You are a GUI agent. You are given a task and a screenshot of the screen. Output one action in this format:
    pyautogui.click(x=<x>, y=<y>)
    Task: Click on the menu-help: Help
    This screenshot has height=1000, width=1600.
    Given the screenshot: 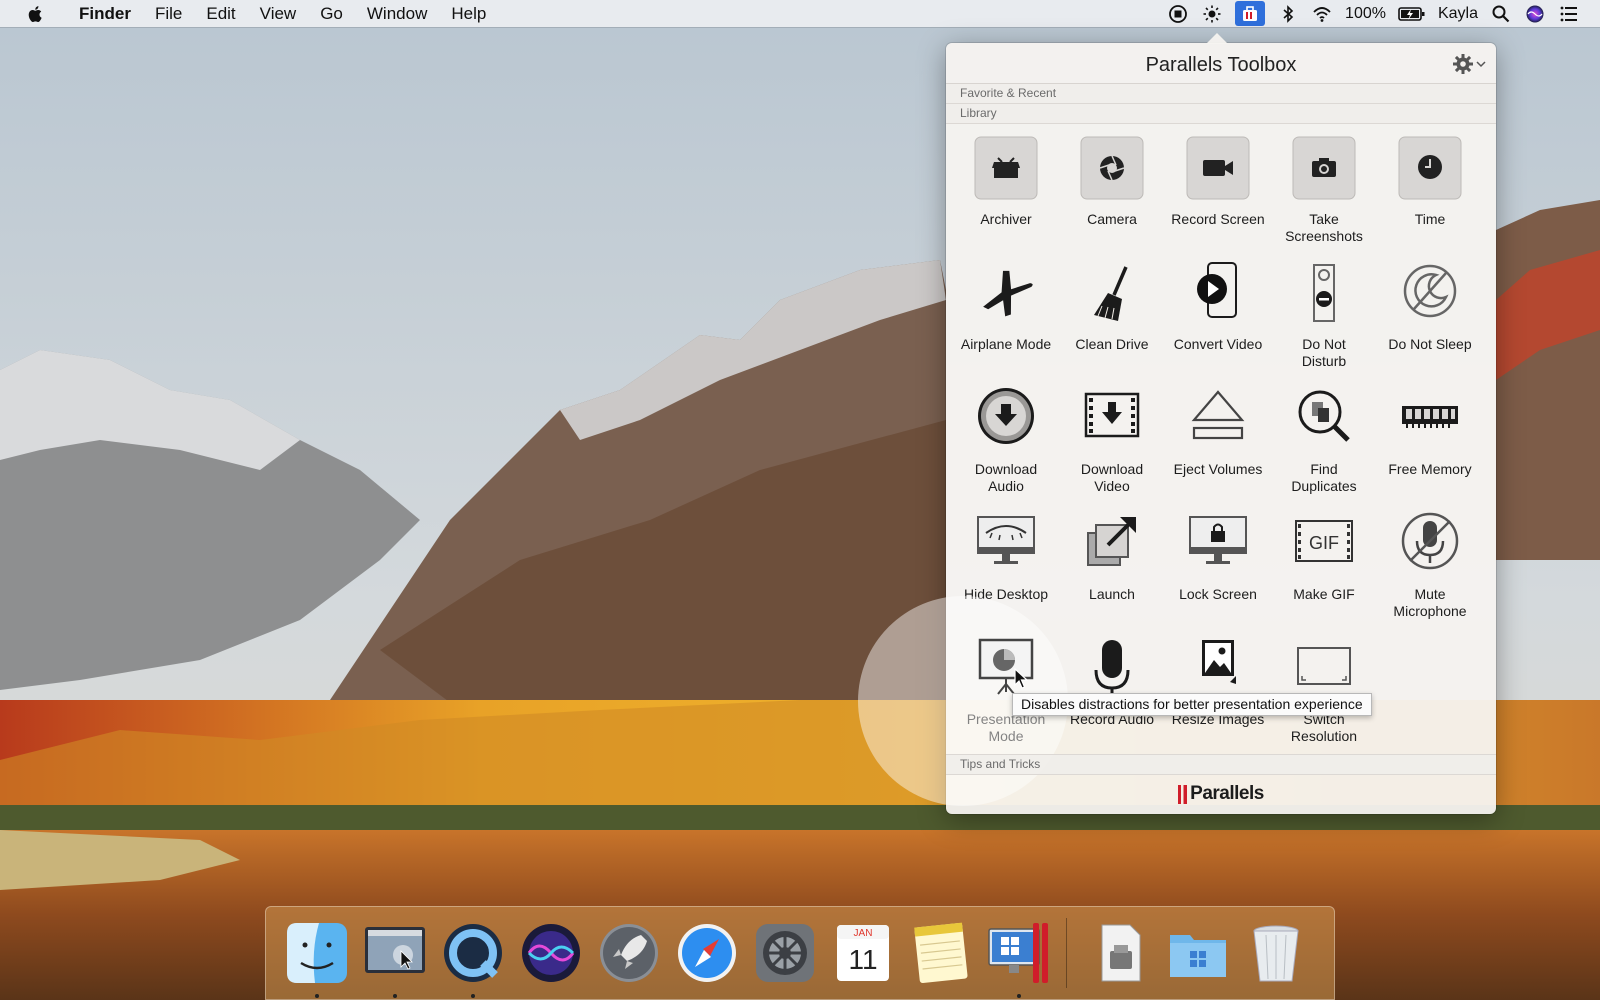 What is the action you would take?
    pyautogui.click(x=468, y=13)
    